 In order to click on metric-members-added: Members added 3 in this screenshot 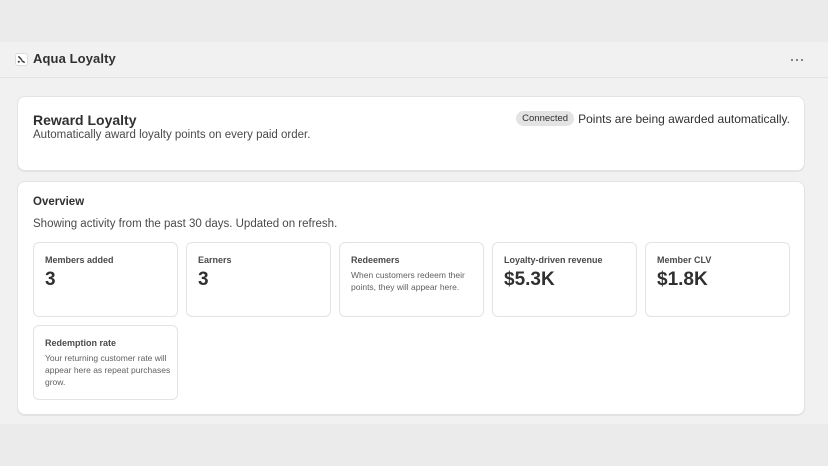, I will do `click(105, 279)`.